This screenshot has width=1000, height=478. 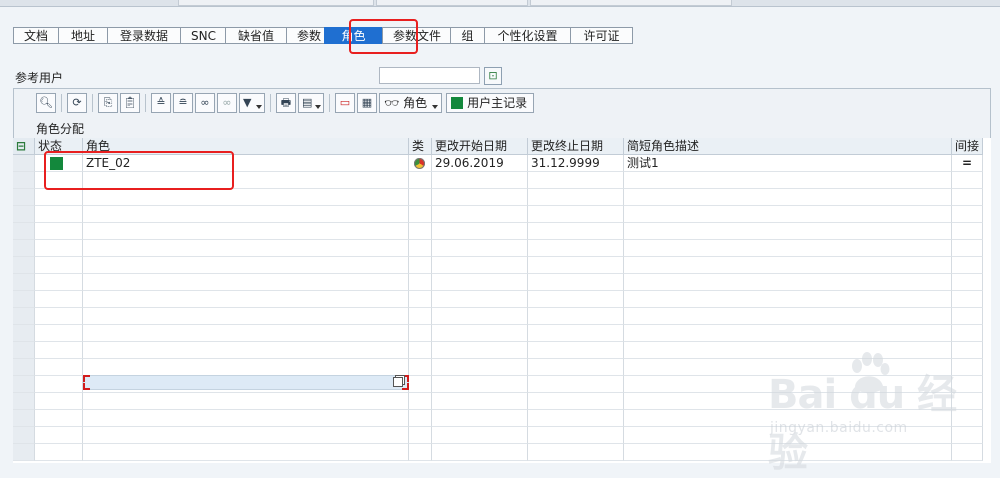 I want to click on refresh-button: ⟳, so click(x=77, y=103).